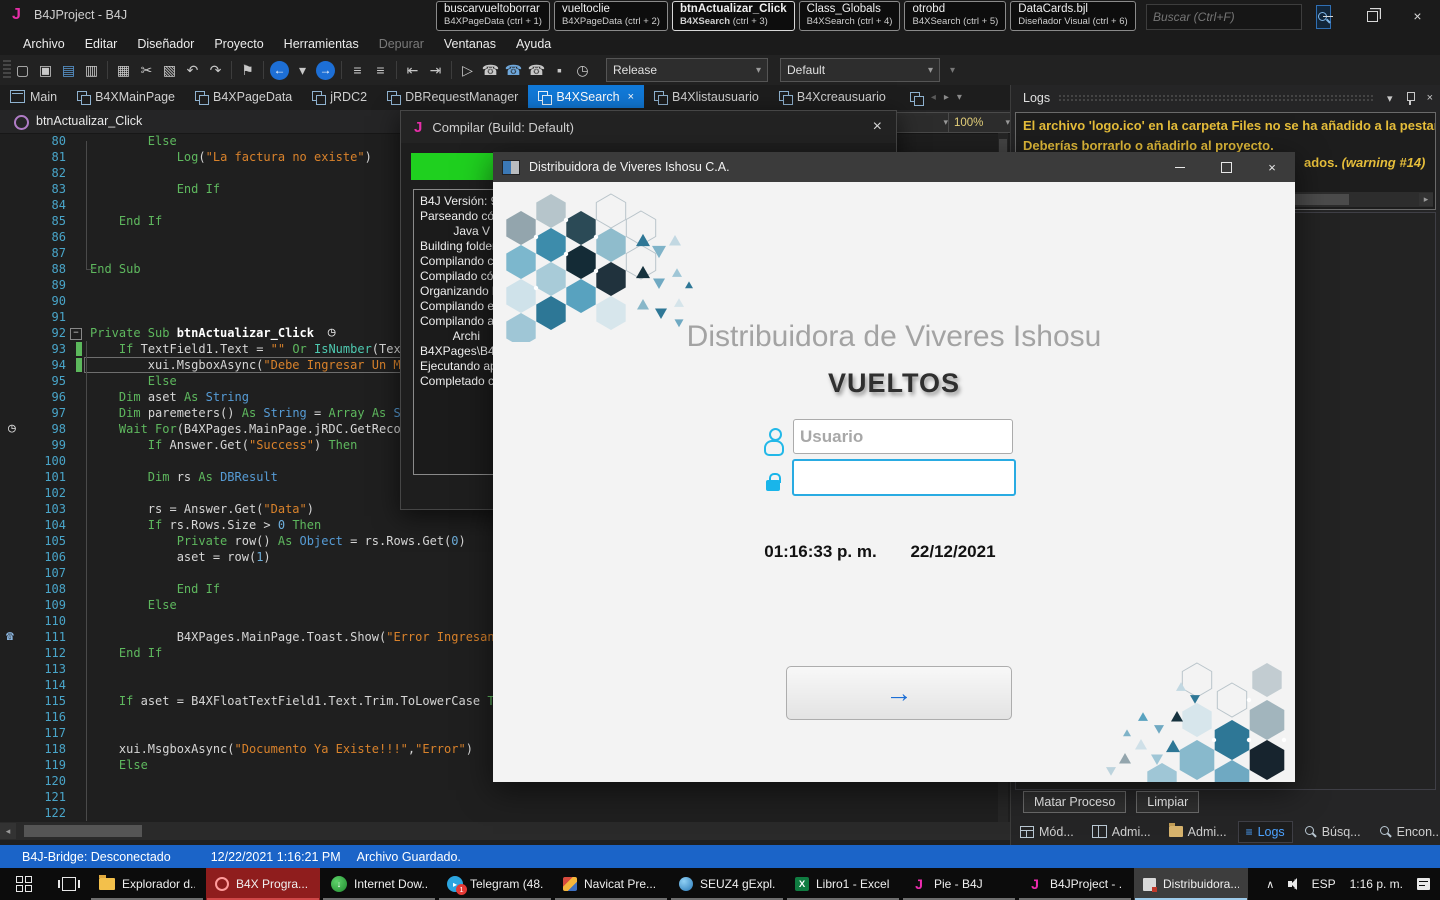  Describe the element at coordinates (302, 70) in the screenshot. I see `back-history-icon: ▾` at that location.